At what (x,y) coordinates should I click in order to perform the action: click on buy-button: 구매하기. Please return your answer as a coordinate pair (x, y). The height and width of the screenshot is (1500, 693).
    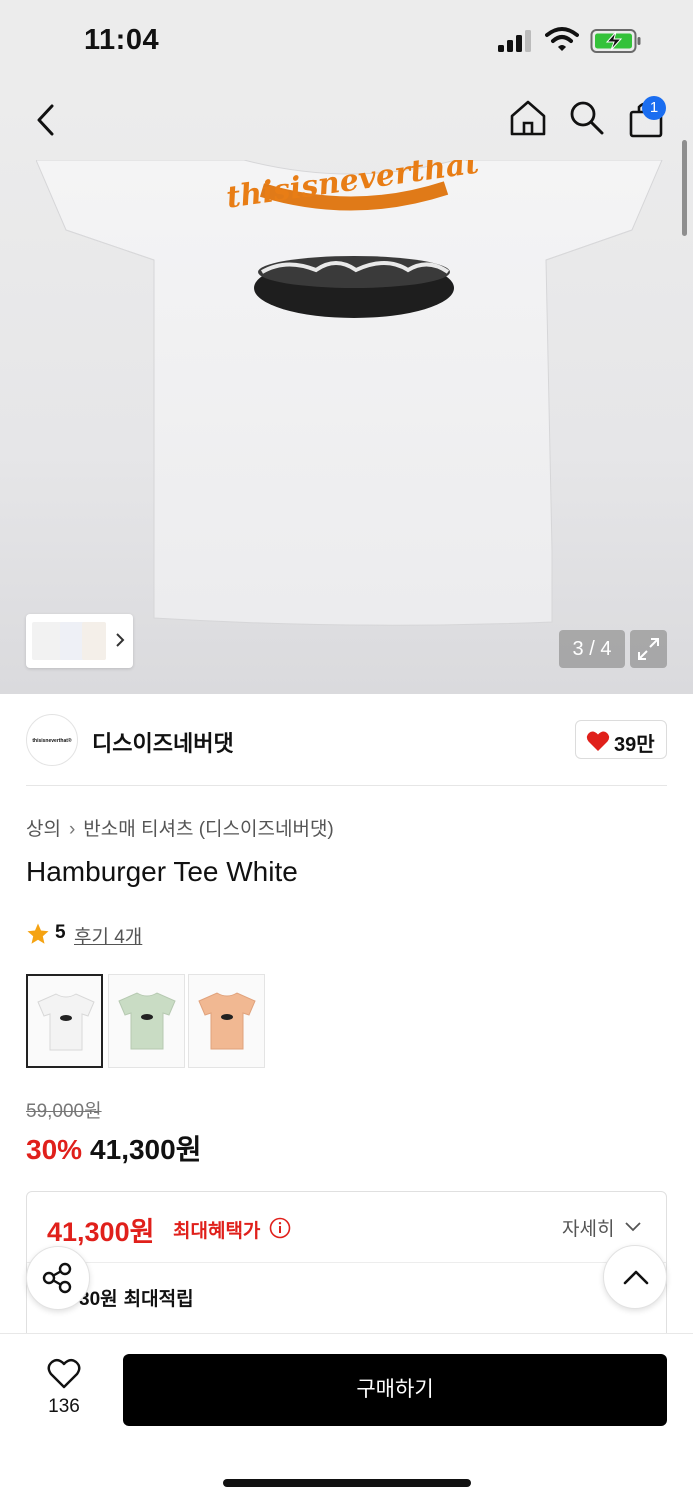
    Looking at the image, I should click on (395, 1390).